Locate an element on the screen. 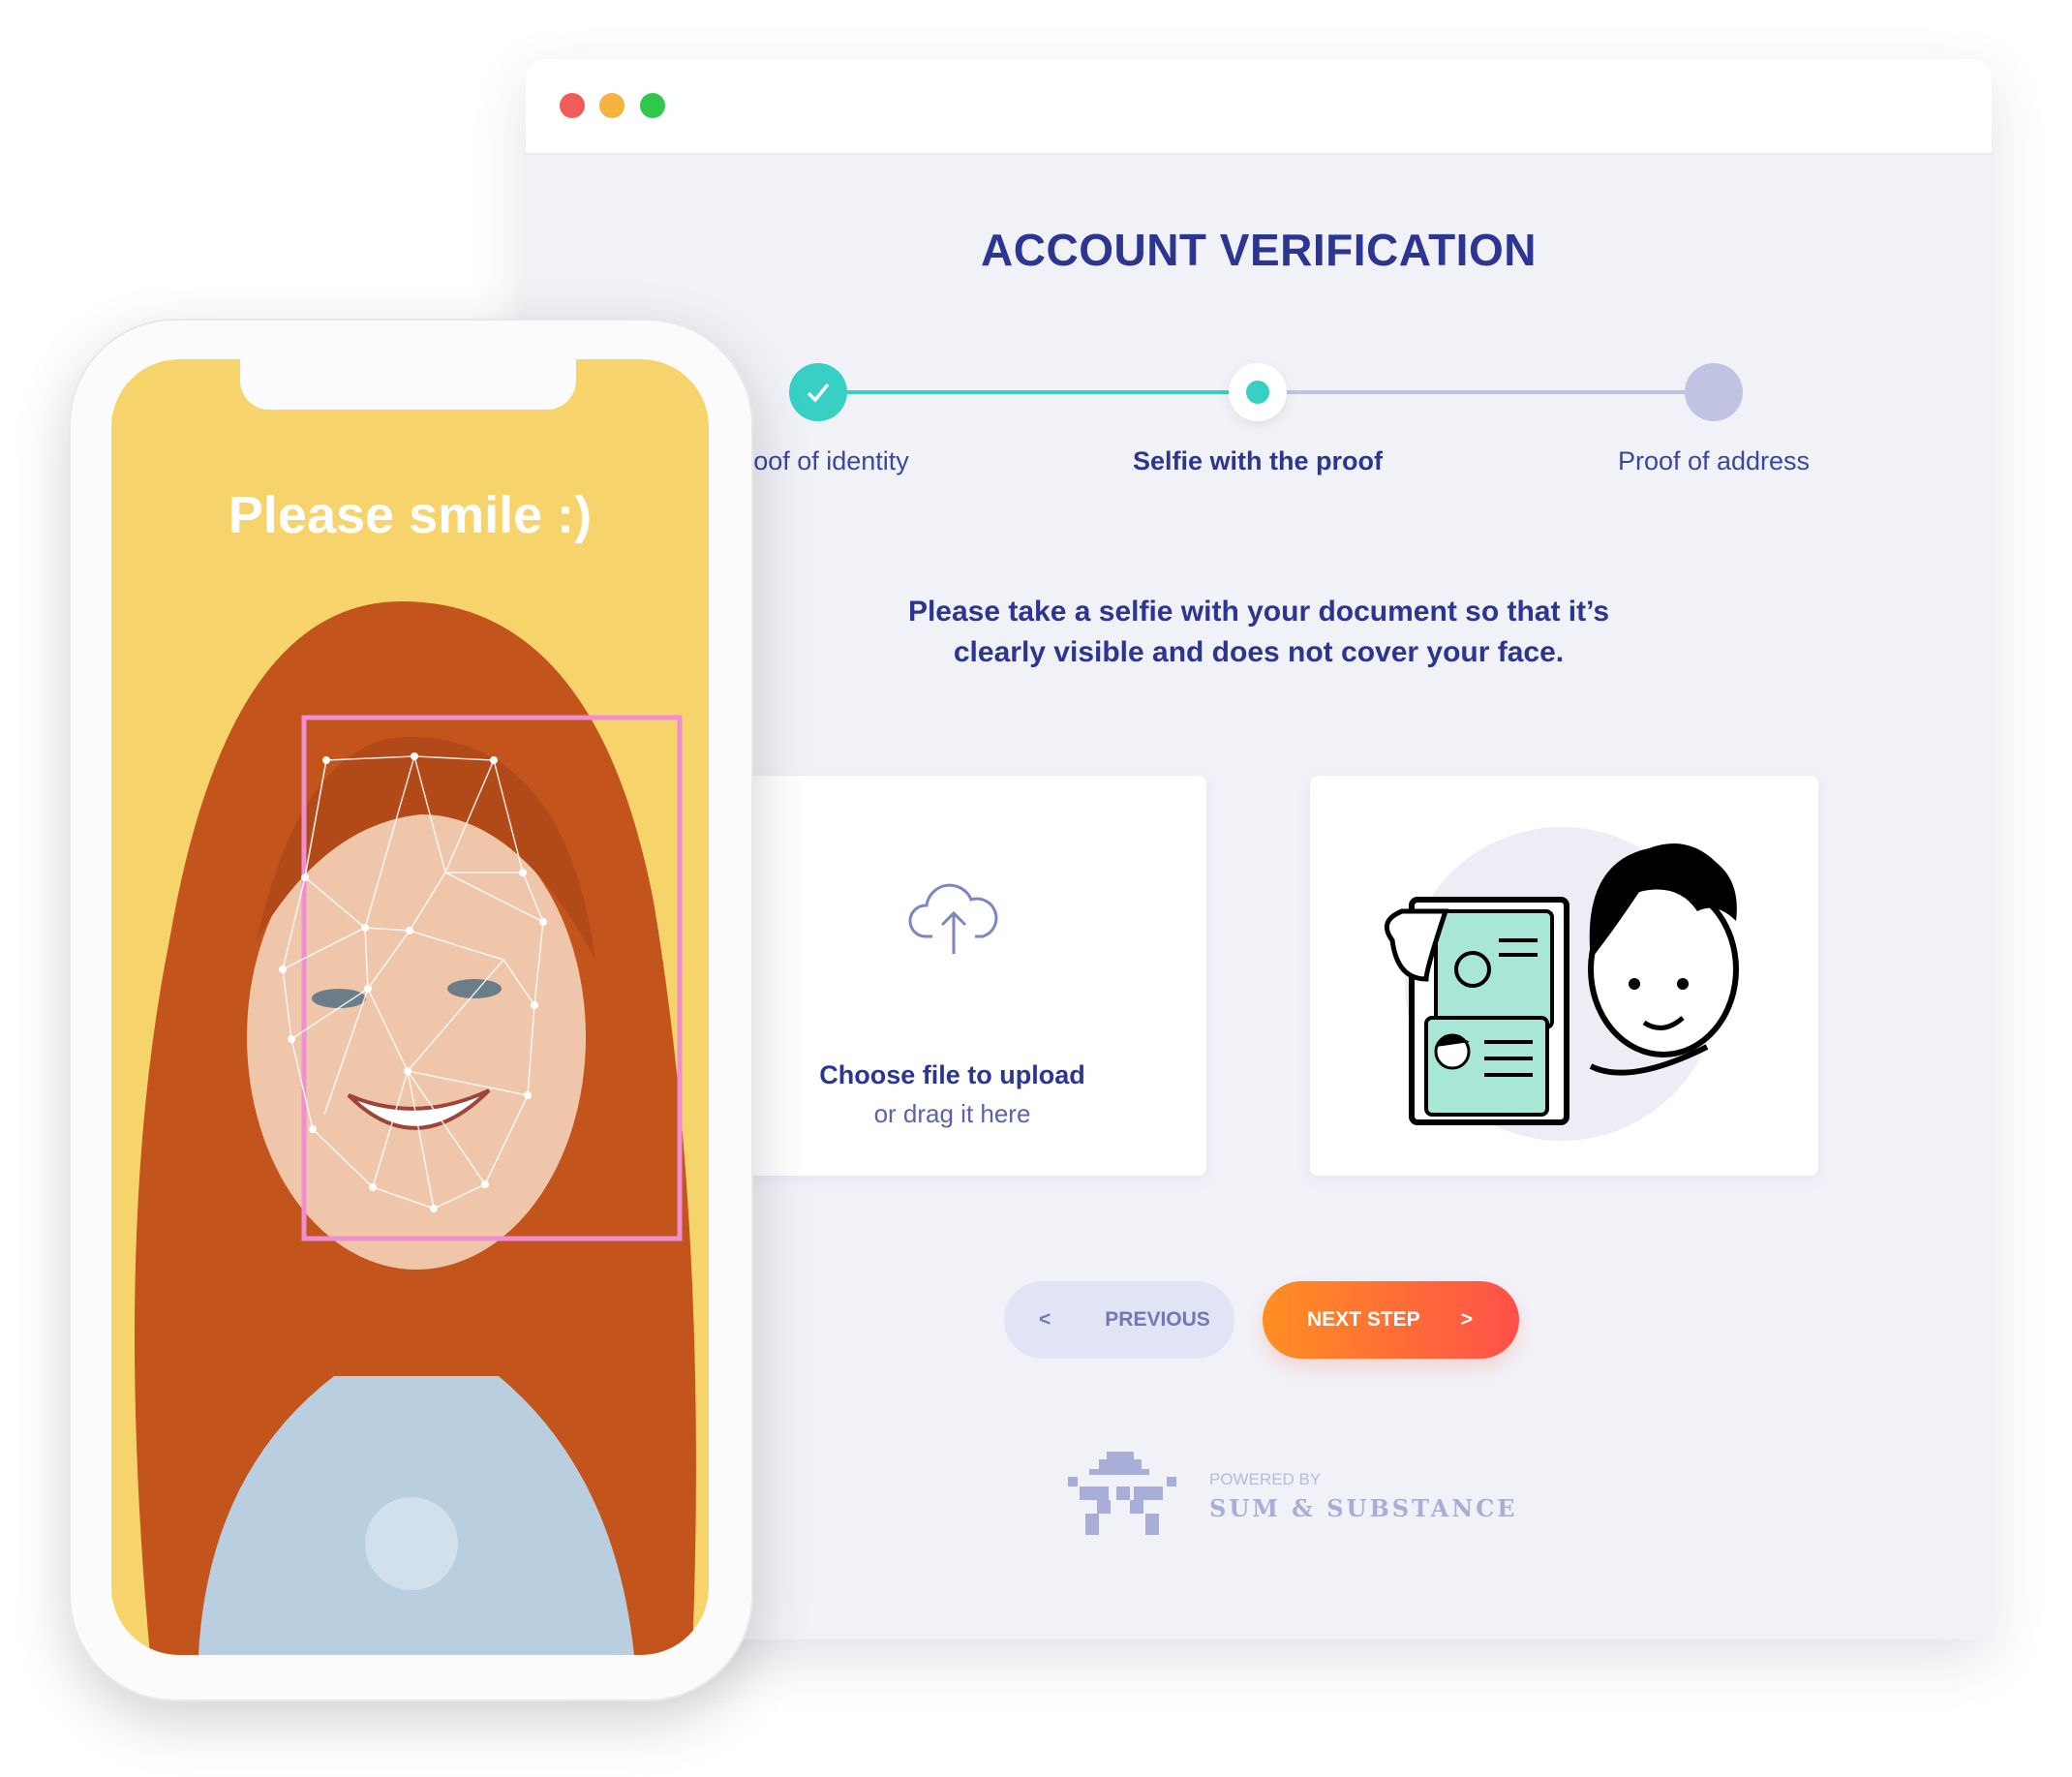 The width and height of the screenshot is (2072, 1777). stepper-pending-line is located at coordinates (1486, 392).